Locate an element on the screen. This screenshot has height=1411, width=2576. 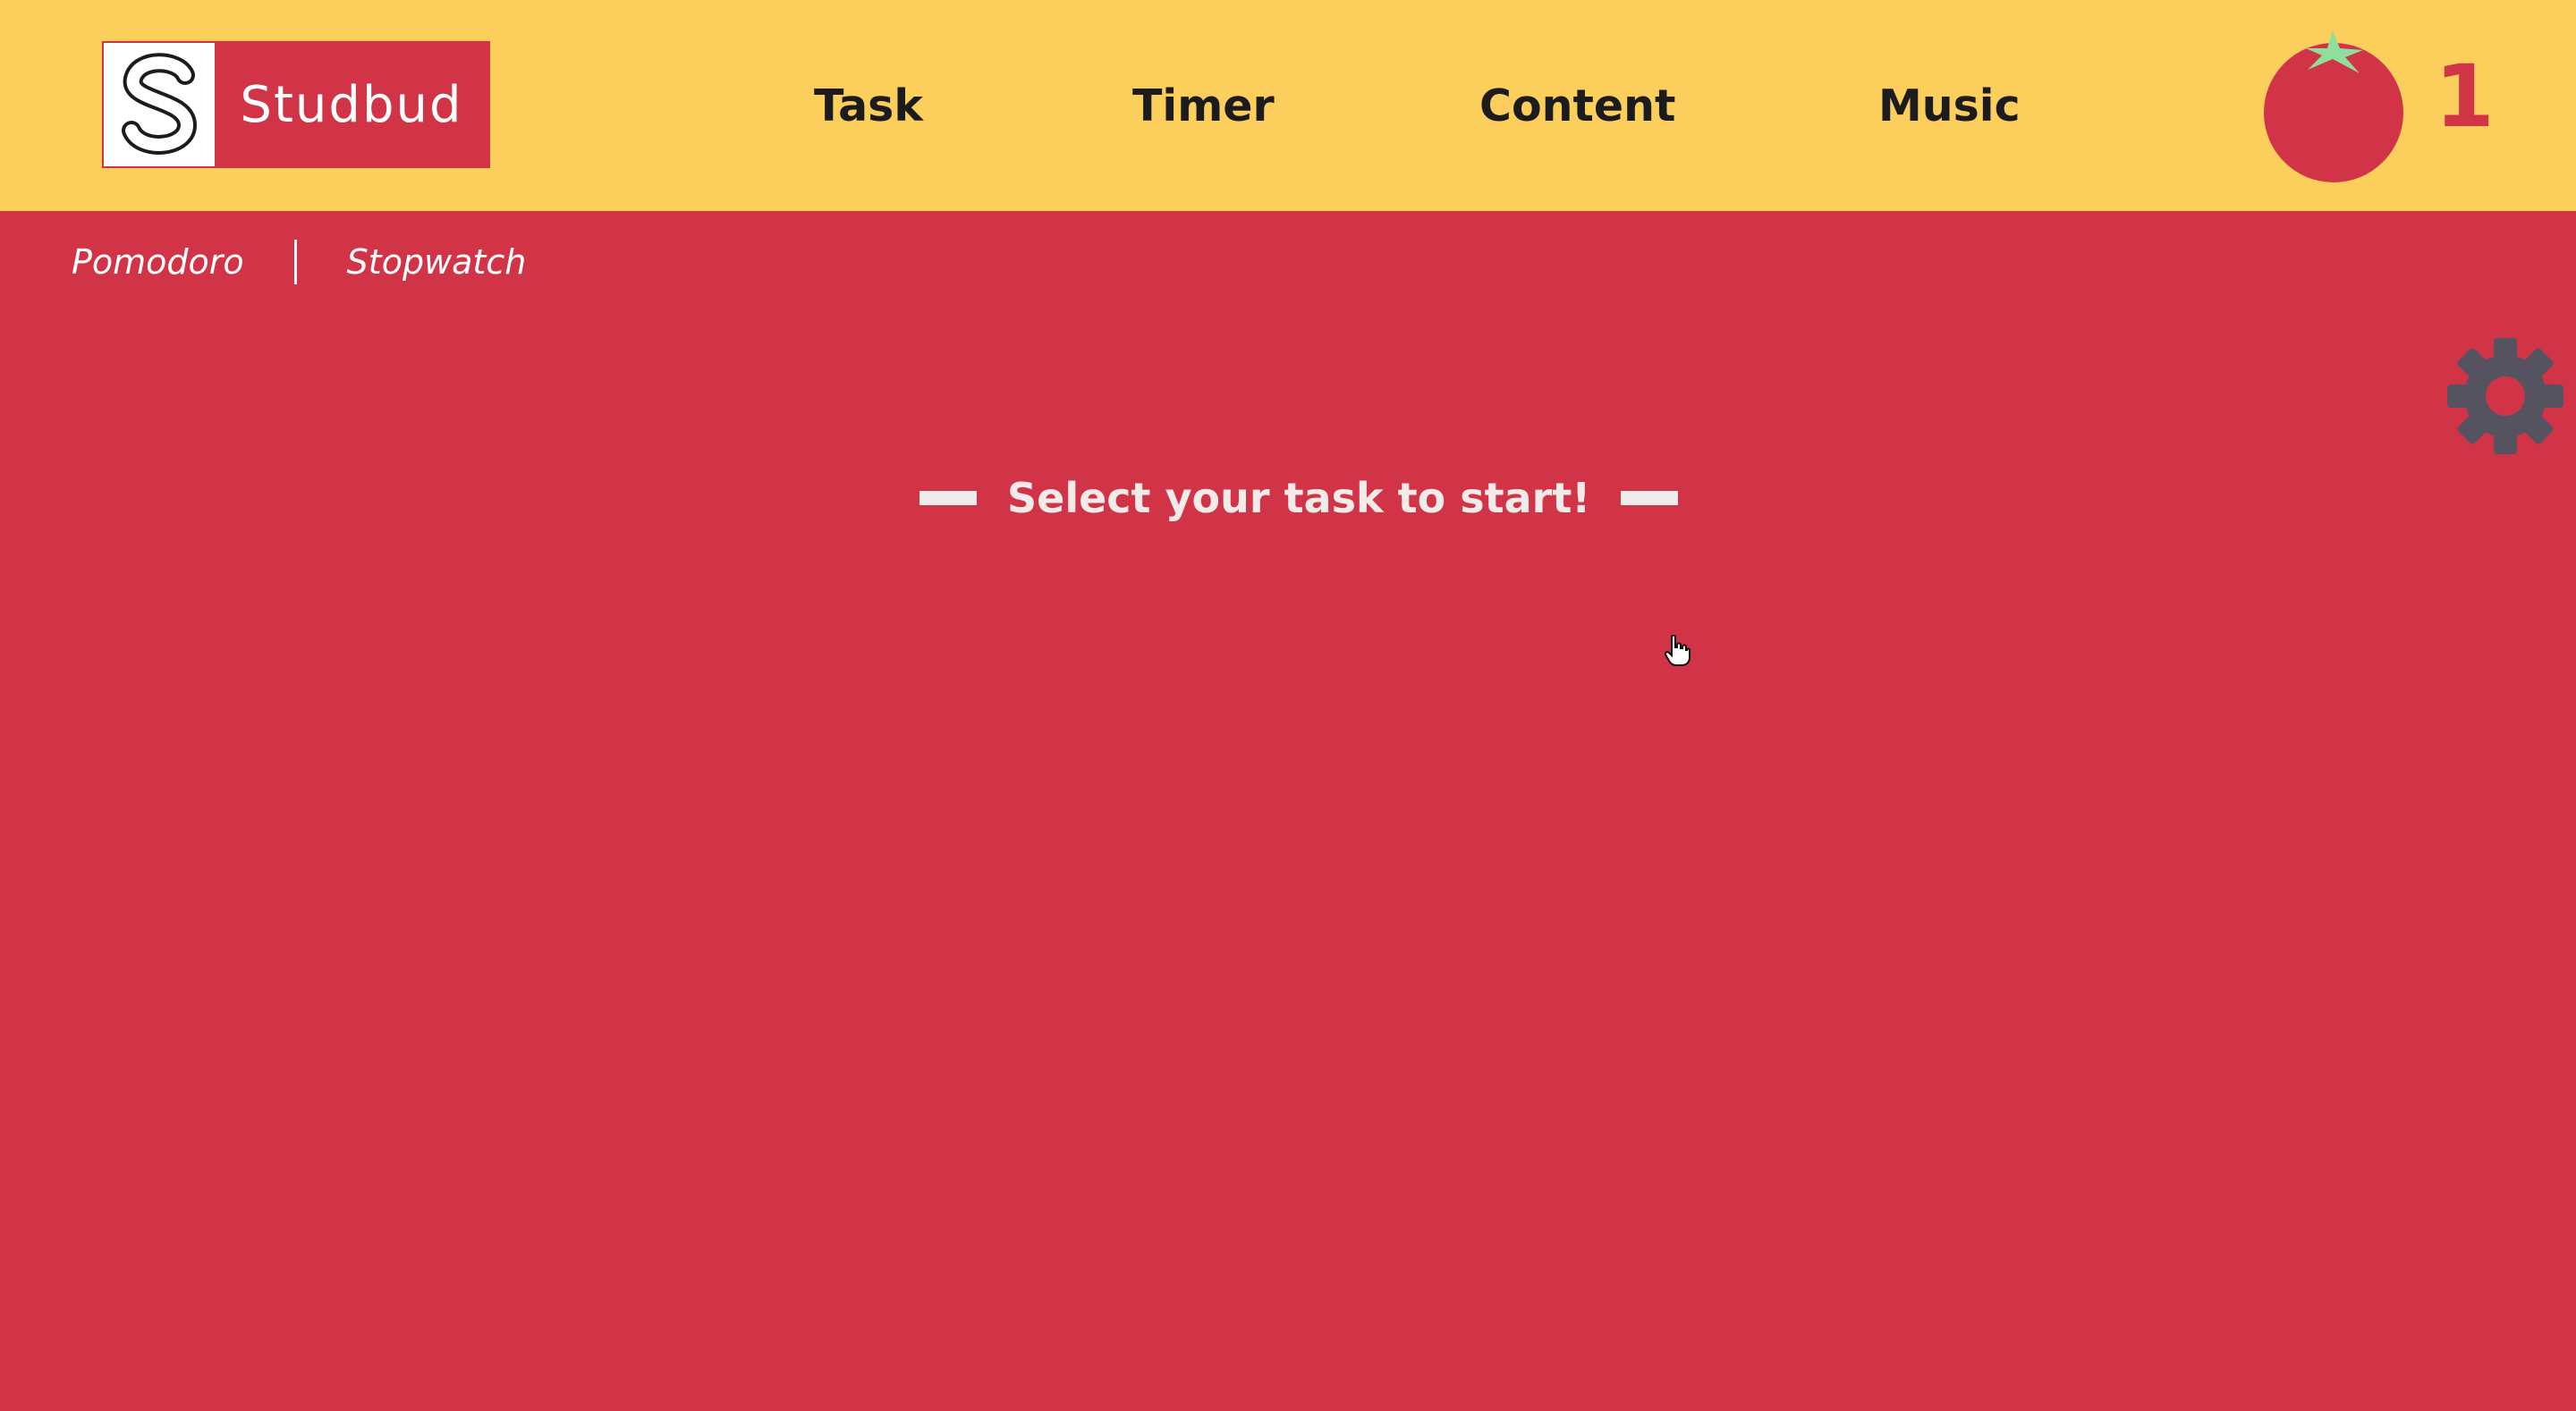
task-prompt: Select your task to start! is located at coordinates (1299, 498).